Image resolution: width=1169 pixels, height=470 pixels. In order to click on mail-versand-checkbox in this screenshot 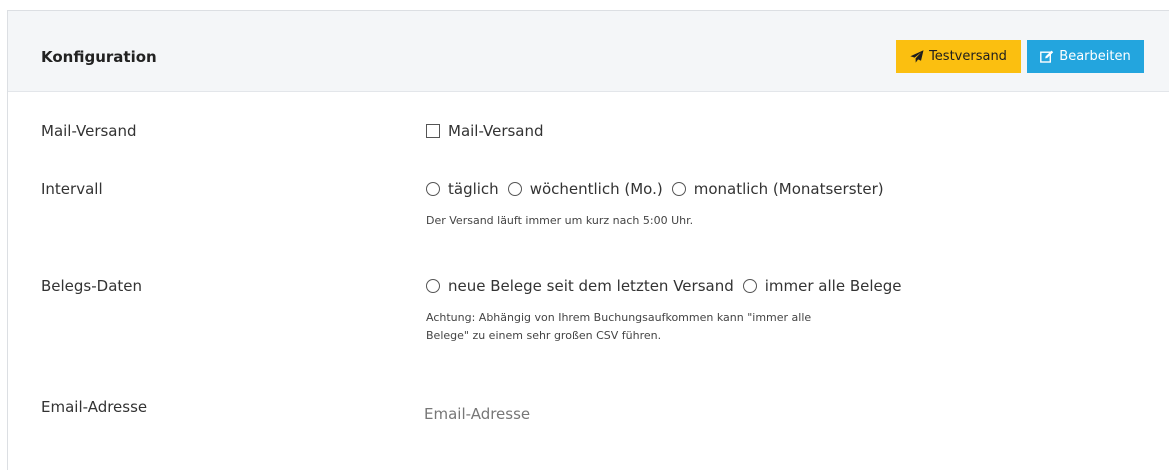, I will do `click(433, 131)`.